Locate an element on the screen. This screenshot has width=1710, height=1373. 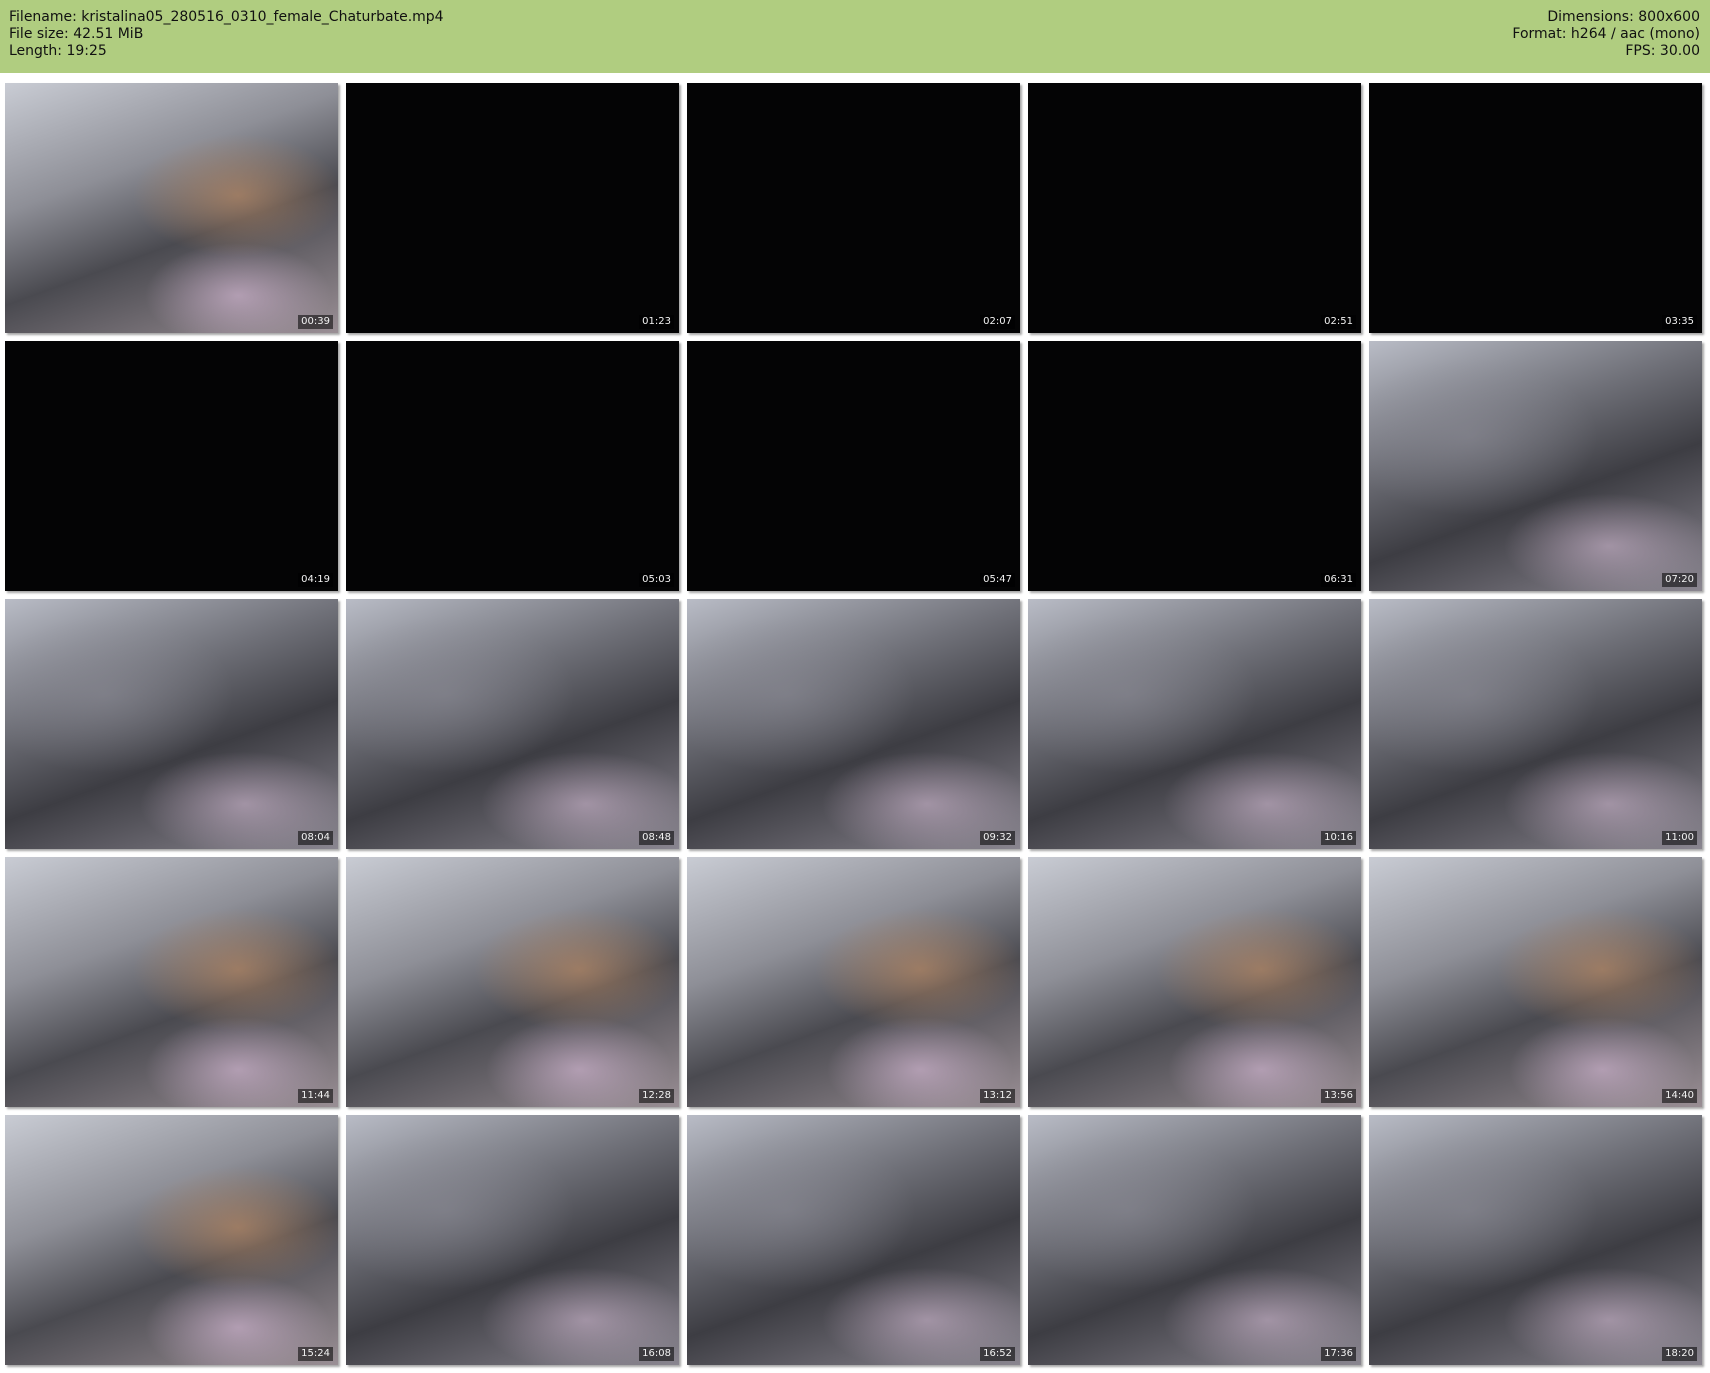
video-frame-thumbnail: 10:16 is located at coordinates (1194, 724).